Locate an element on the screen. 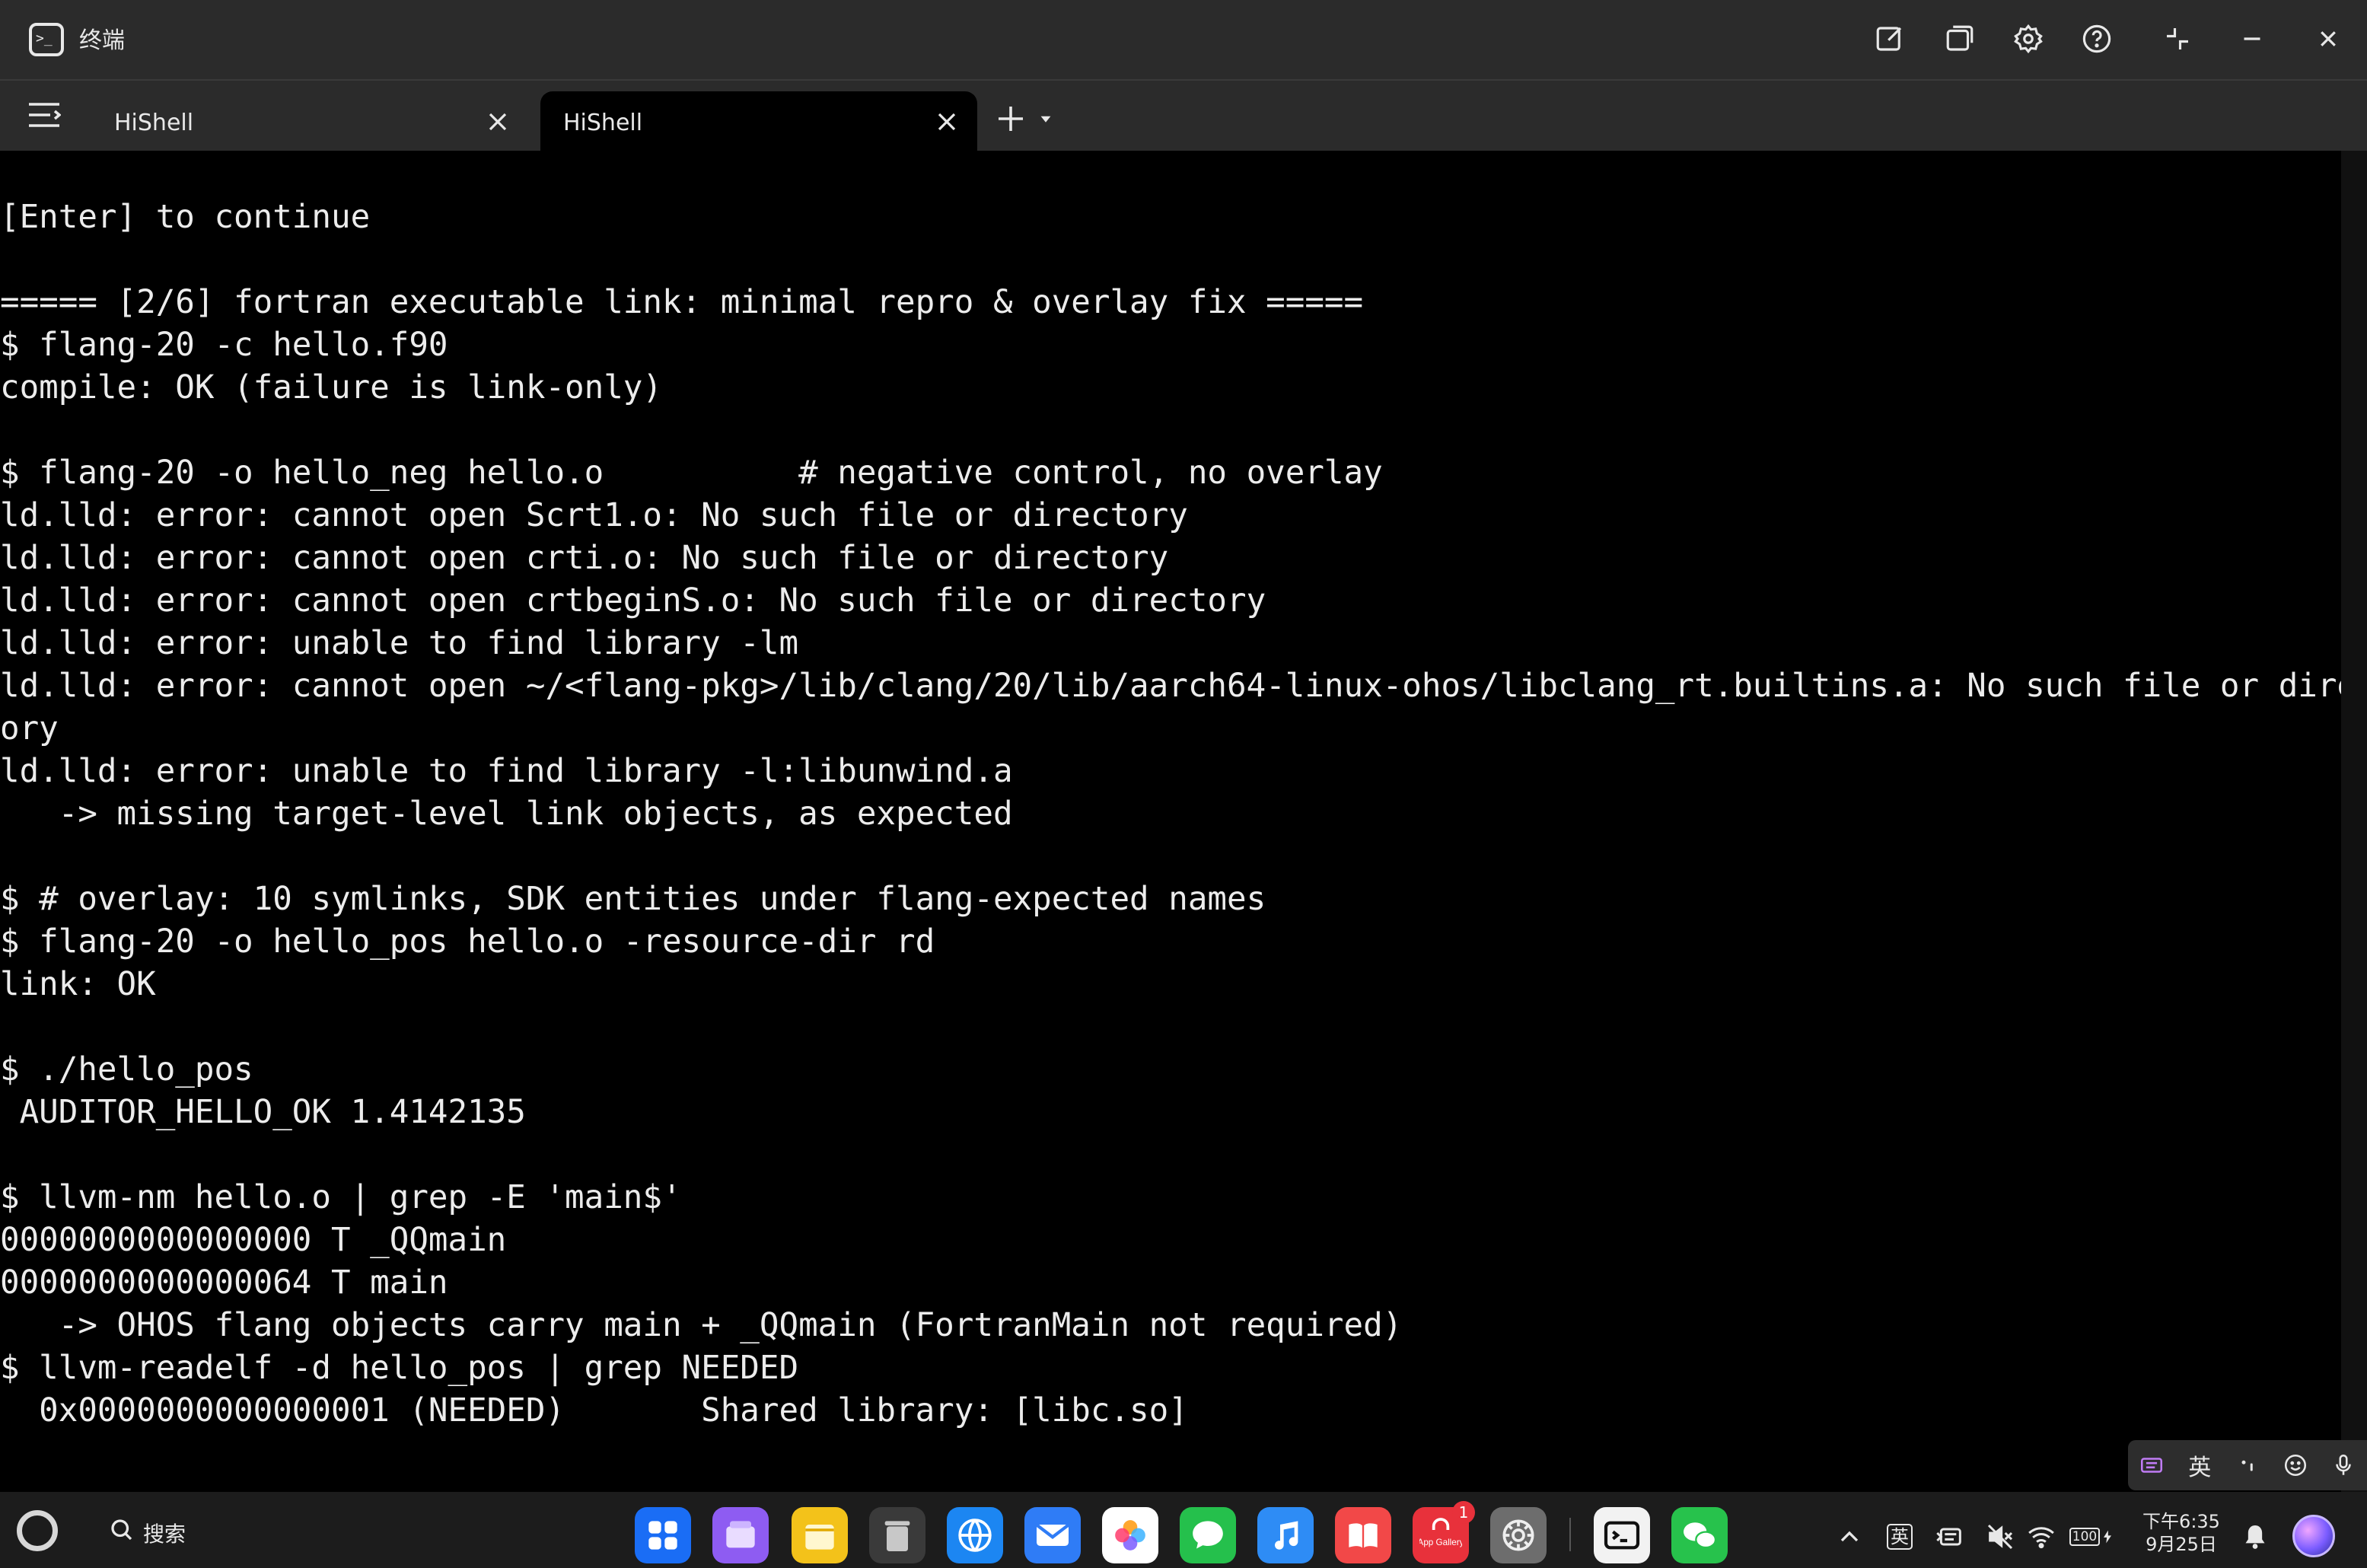 This screenshot has width=2367, height=1568. browser-icon is located at coordinates (975, 1535).